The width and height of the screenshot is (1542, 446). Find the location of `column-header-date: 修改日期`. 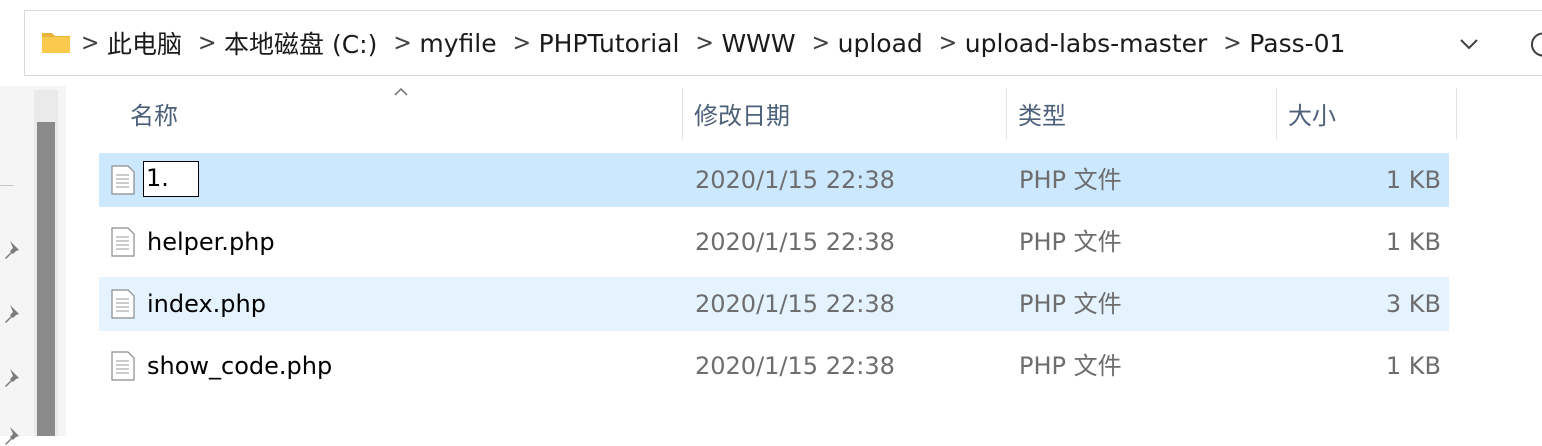

column-header-date: 修改日期 is located at coordinates (844, 117).